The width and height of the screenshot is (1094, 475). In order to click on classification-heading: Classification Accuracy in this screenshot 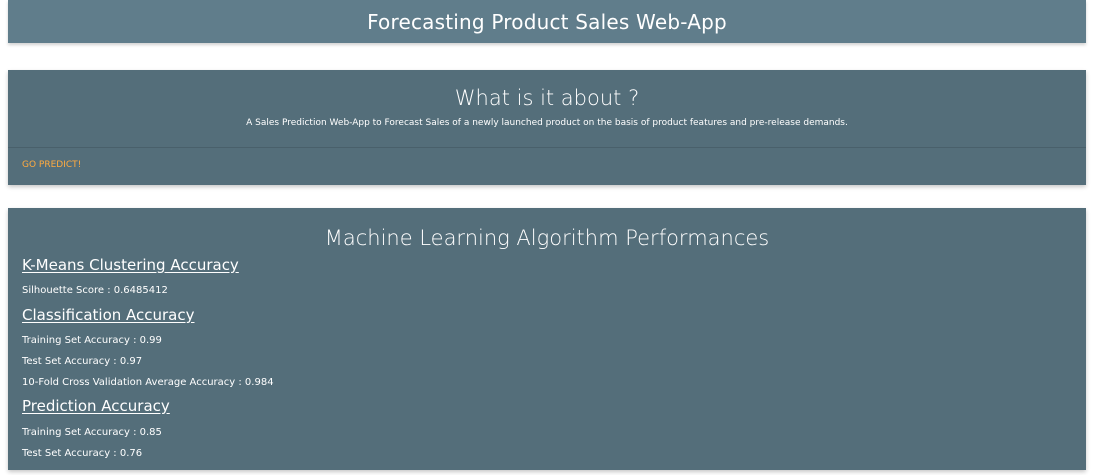, I will do `click(108, 315)`.